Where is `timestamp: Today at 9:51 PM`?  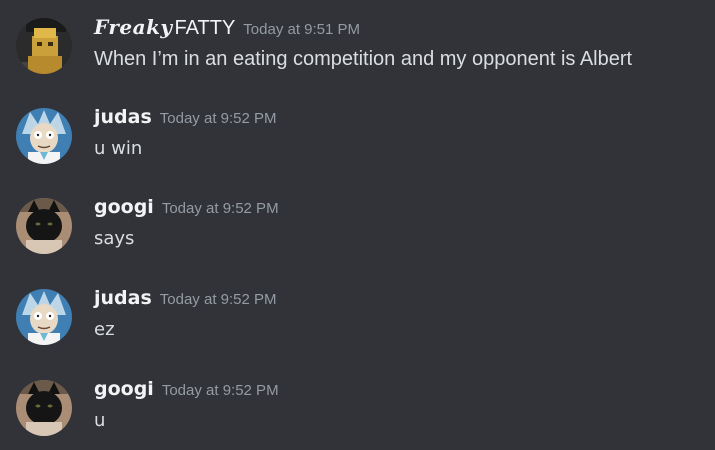 timestamp: Today at 9:51 PM is located at coordinates (302, 29).